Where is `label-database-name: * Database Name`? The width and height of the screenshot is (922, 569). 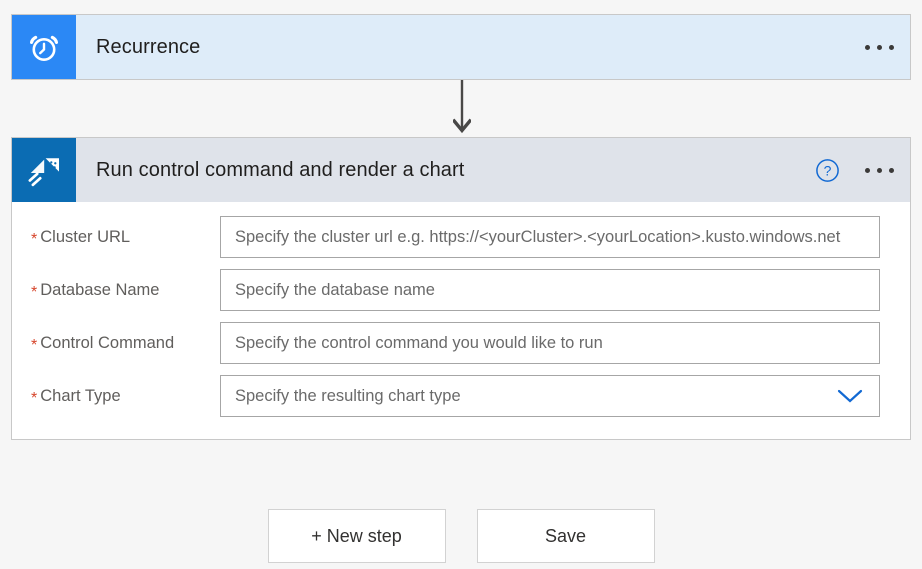 label-database-name: * Database Name is located at coordinates (116, 290).